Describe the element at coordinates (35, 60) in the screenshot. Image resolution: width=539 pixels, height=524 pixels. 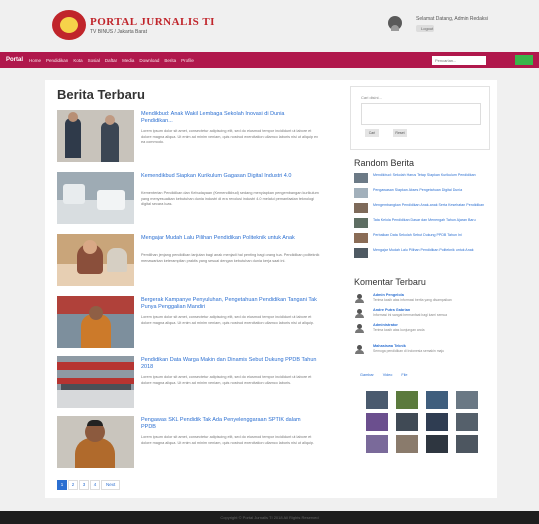
I see `nav-item-home: Home` at that location.